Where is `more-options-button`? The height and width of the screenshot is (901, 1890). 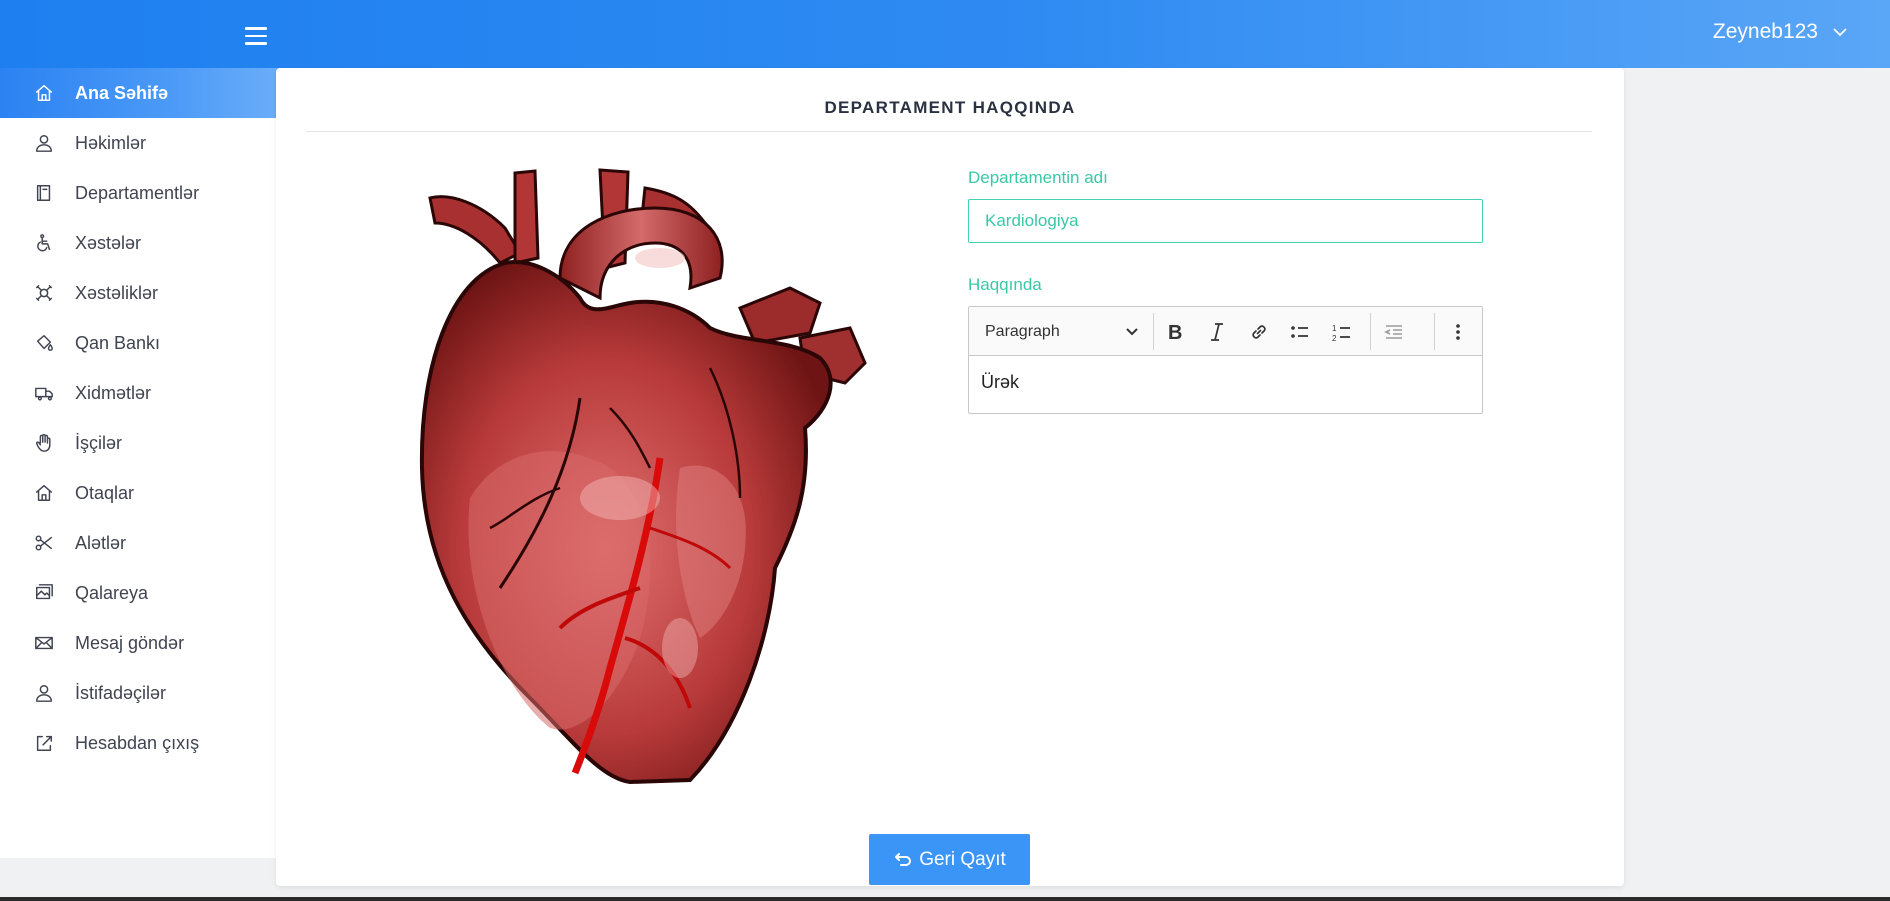 more-options-button is located at coordinates (1458, 331).